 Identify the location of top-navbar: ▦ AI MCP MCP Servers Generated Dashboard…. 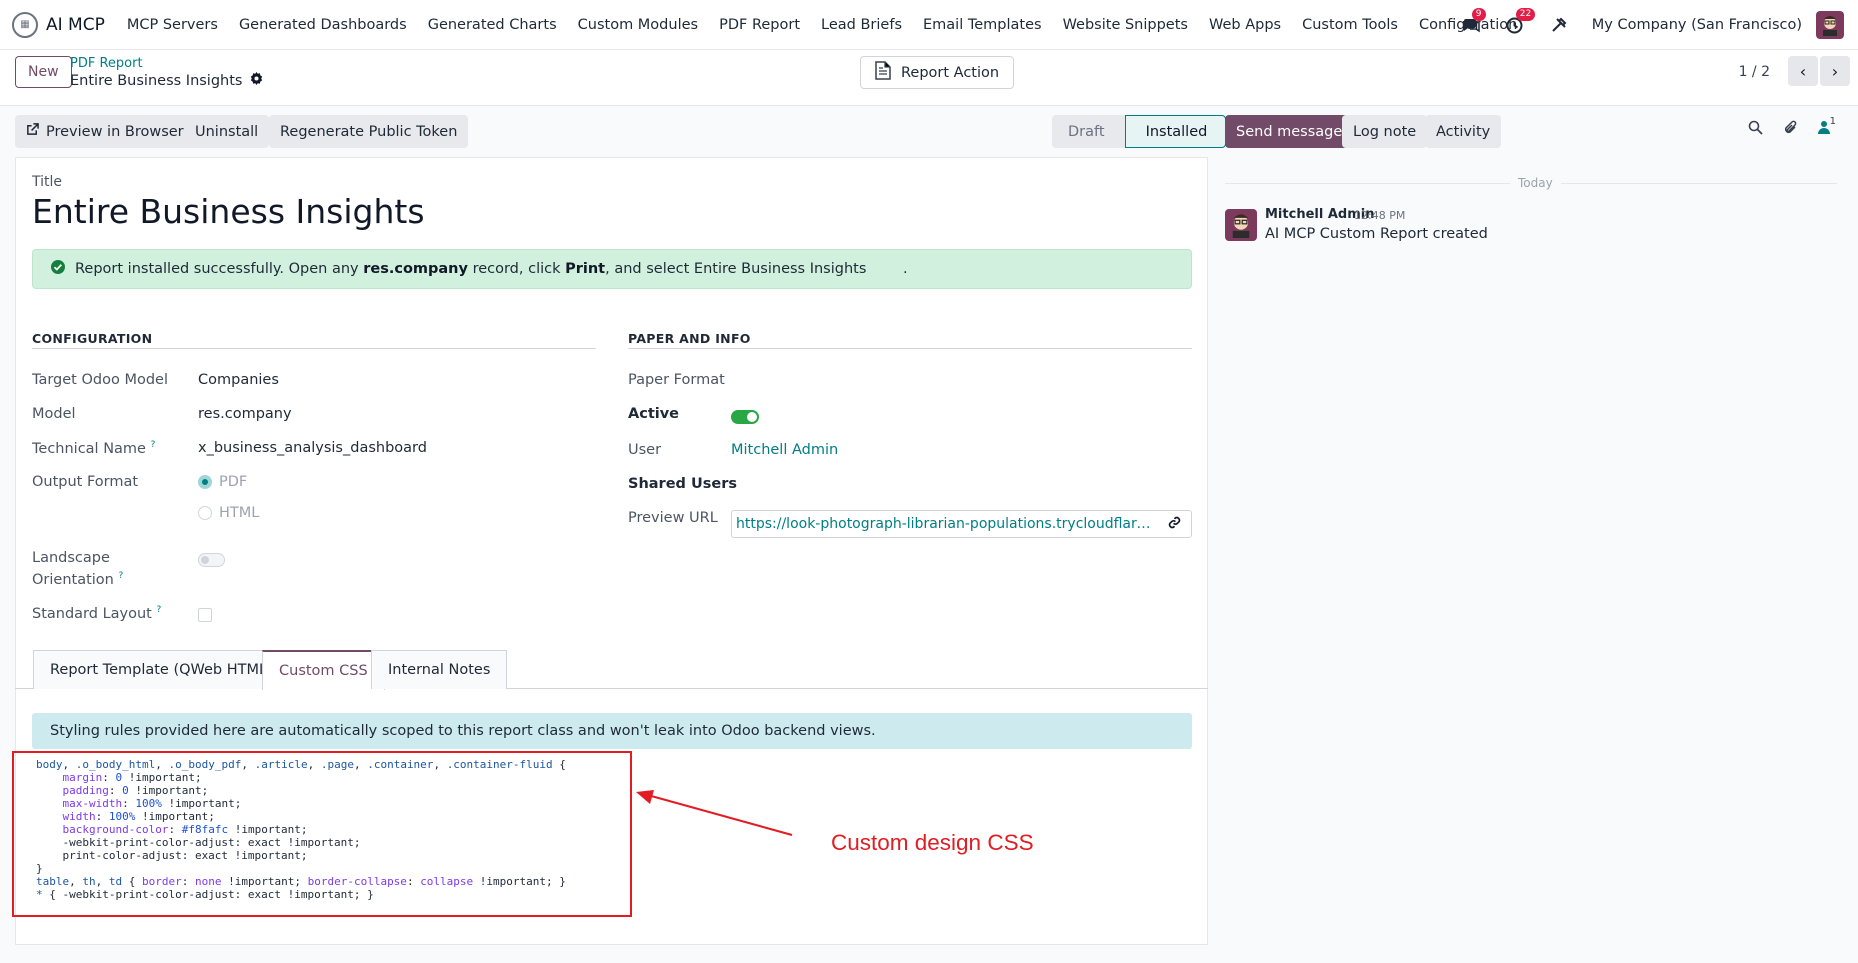
(929, 25).